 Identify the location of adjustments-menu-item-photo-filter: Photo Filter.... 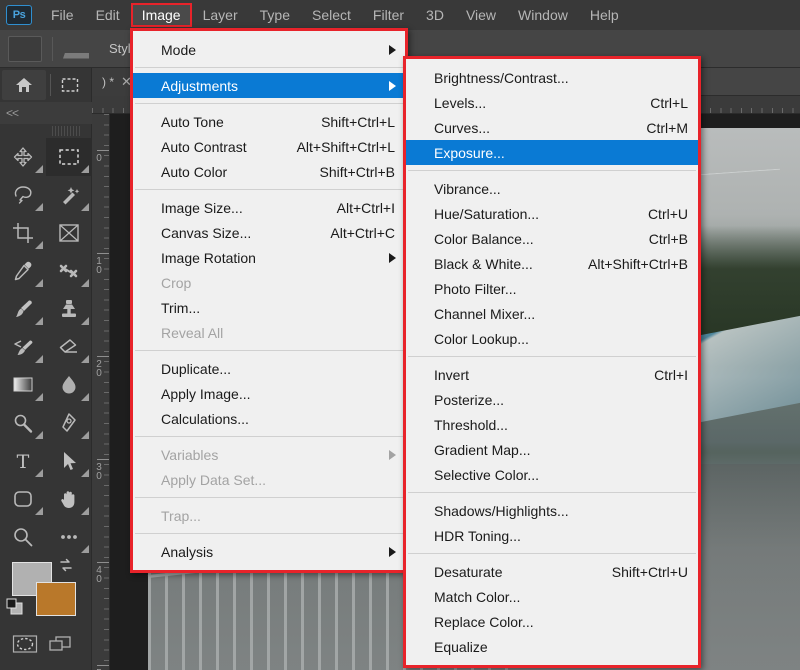
(552, 288).